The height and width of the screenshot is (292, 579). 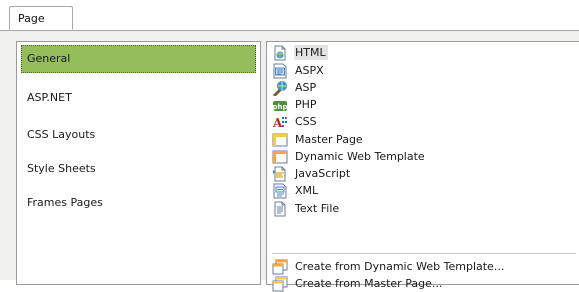 What do you see at coordinates (280, 284) in the screenshot?
I see `create-from-master-page-icon` at bounding box center [280, 284].